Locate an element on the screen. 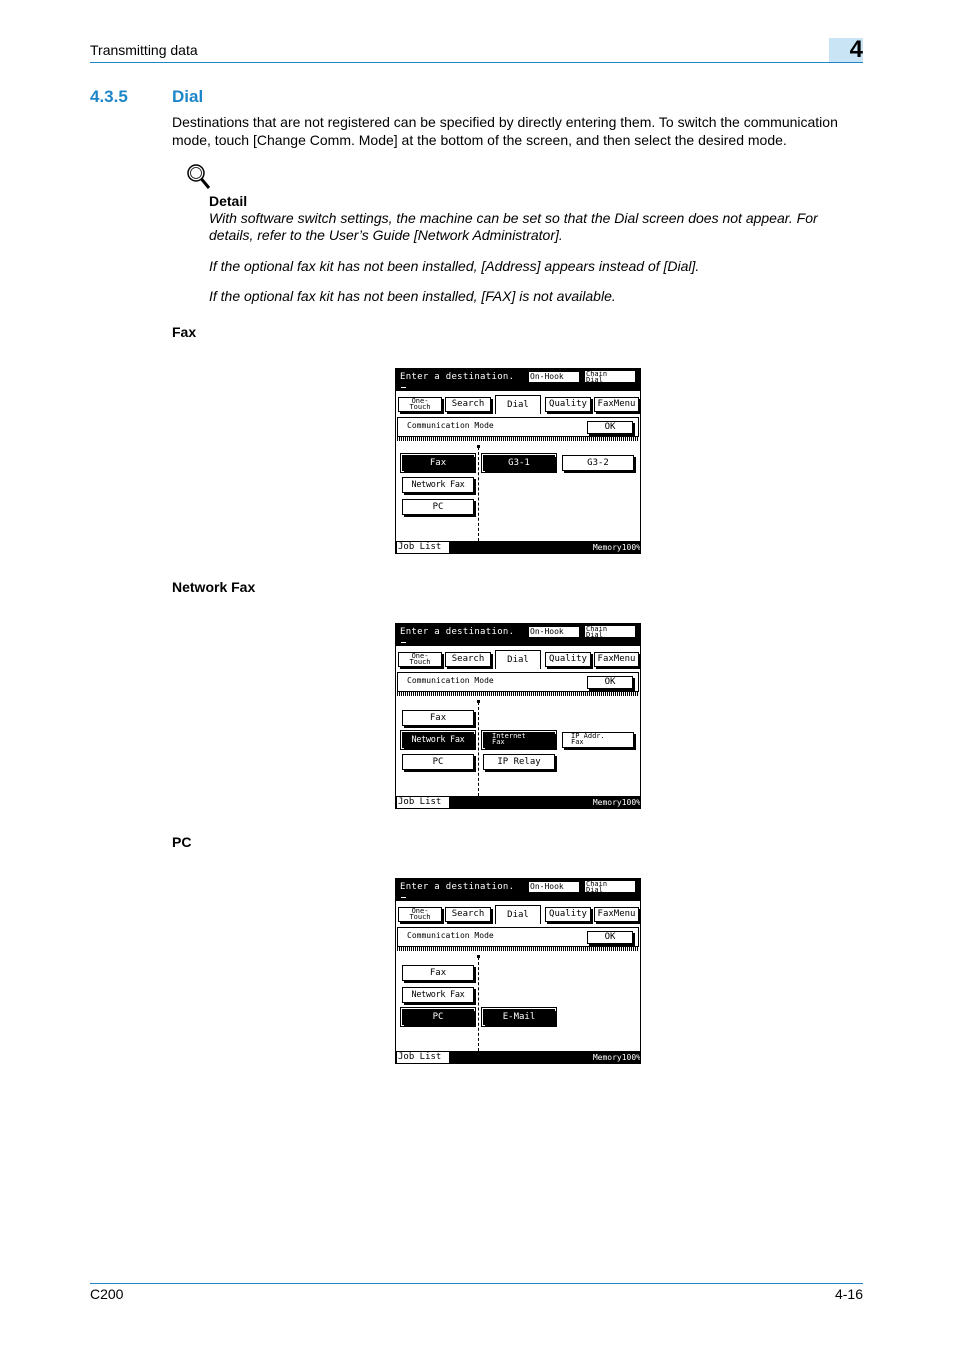 This screenshot has width=954, height=1350. option-g3-1-button: G3-1 is located at coordinates (519, 463).